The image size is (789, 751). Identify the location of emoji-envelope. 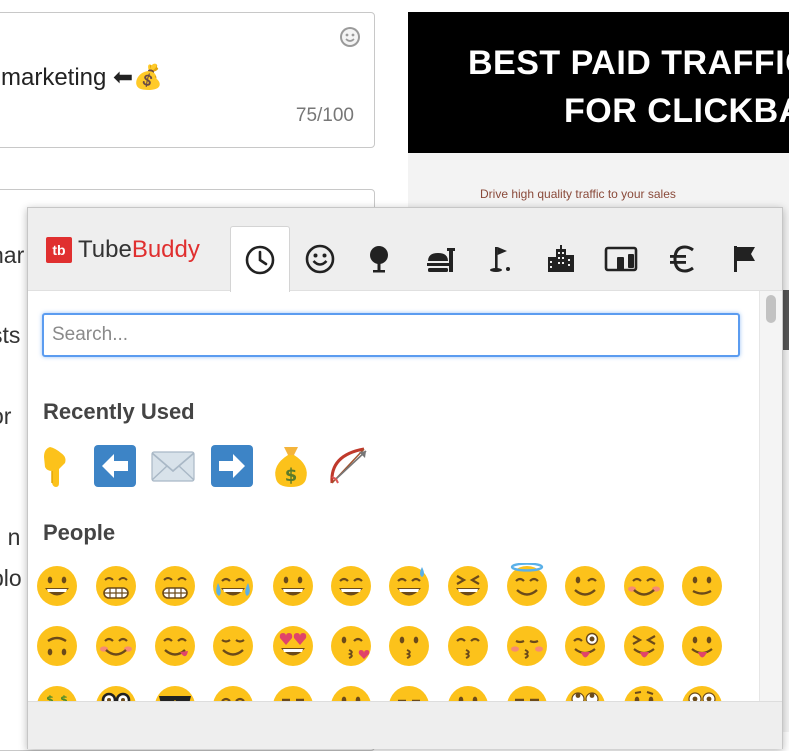
(173, 466).